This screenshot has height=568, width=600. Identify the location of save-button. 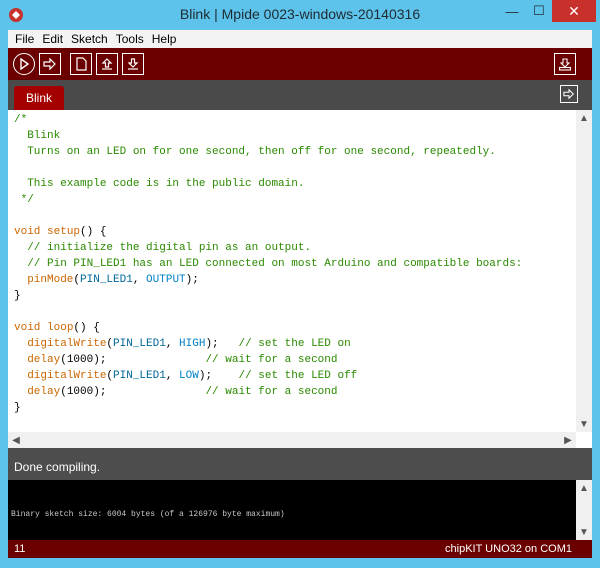
(133, 64).